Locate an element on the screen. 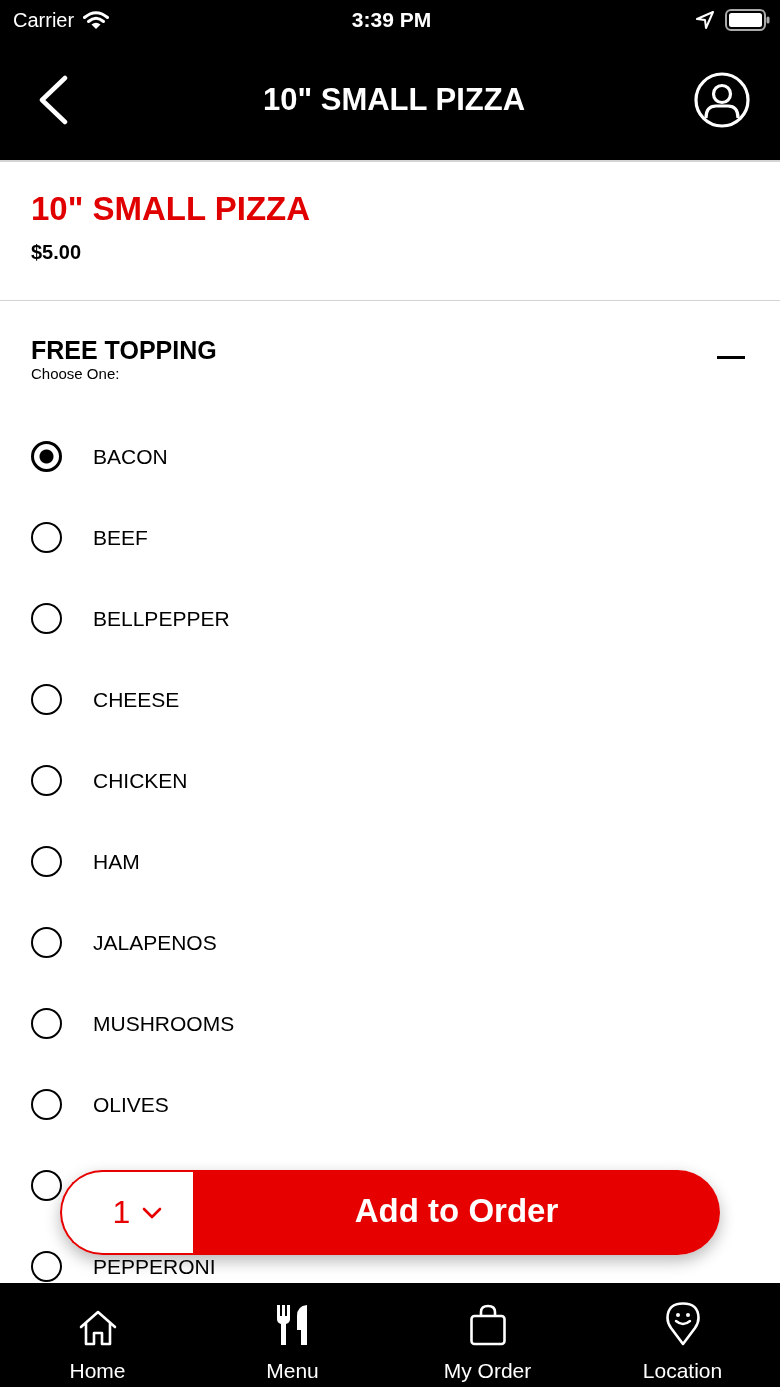 The image size is (780, 1387). wifi-icon is located at coordinates (96, 20).